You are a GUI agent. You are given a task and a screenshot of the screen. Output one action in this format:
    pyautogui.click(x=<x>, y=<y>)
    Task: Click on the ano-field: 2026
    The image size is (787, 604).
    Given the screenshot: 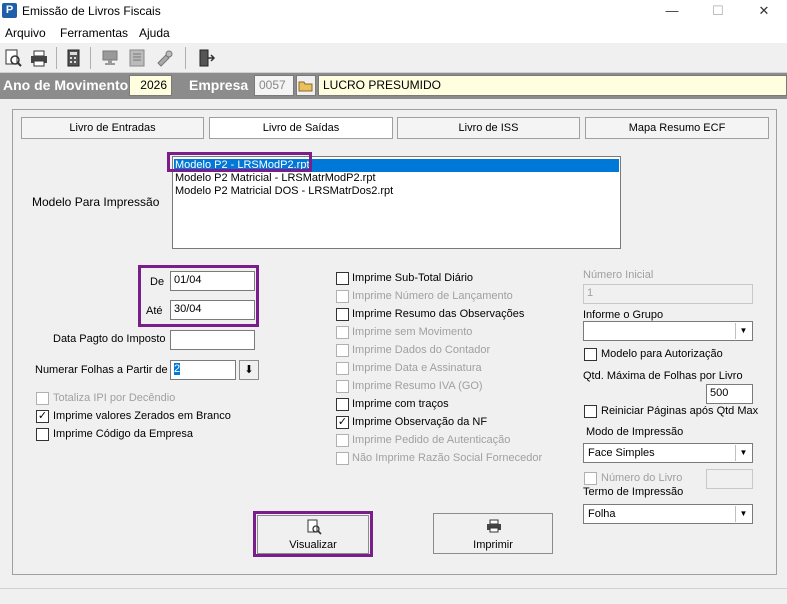 What is the action you would take?
    pyautogui.click(x=150, y=85)
    